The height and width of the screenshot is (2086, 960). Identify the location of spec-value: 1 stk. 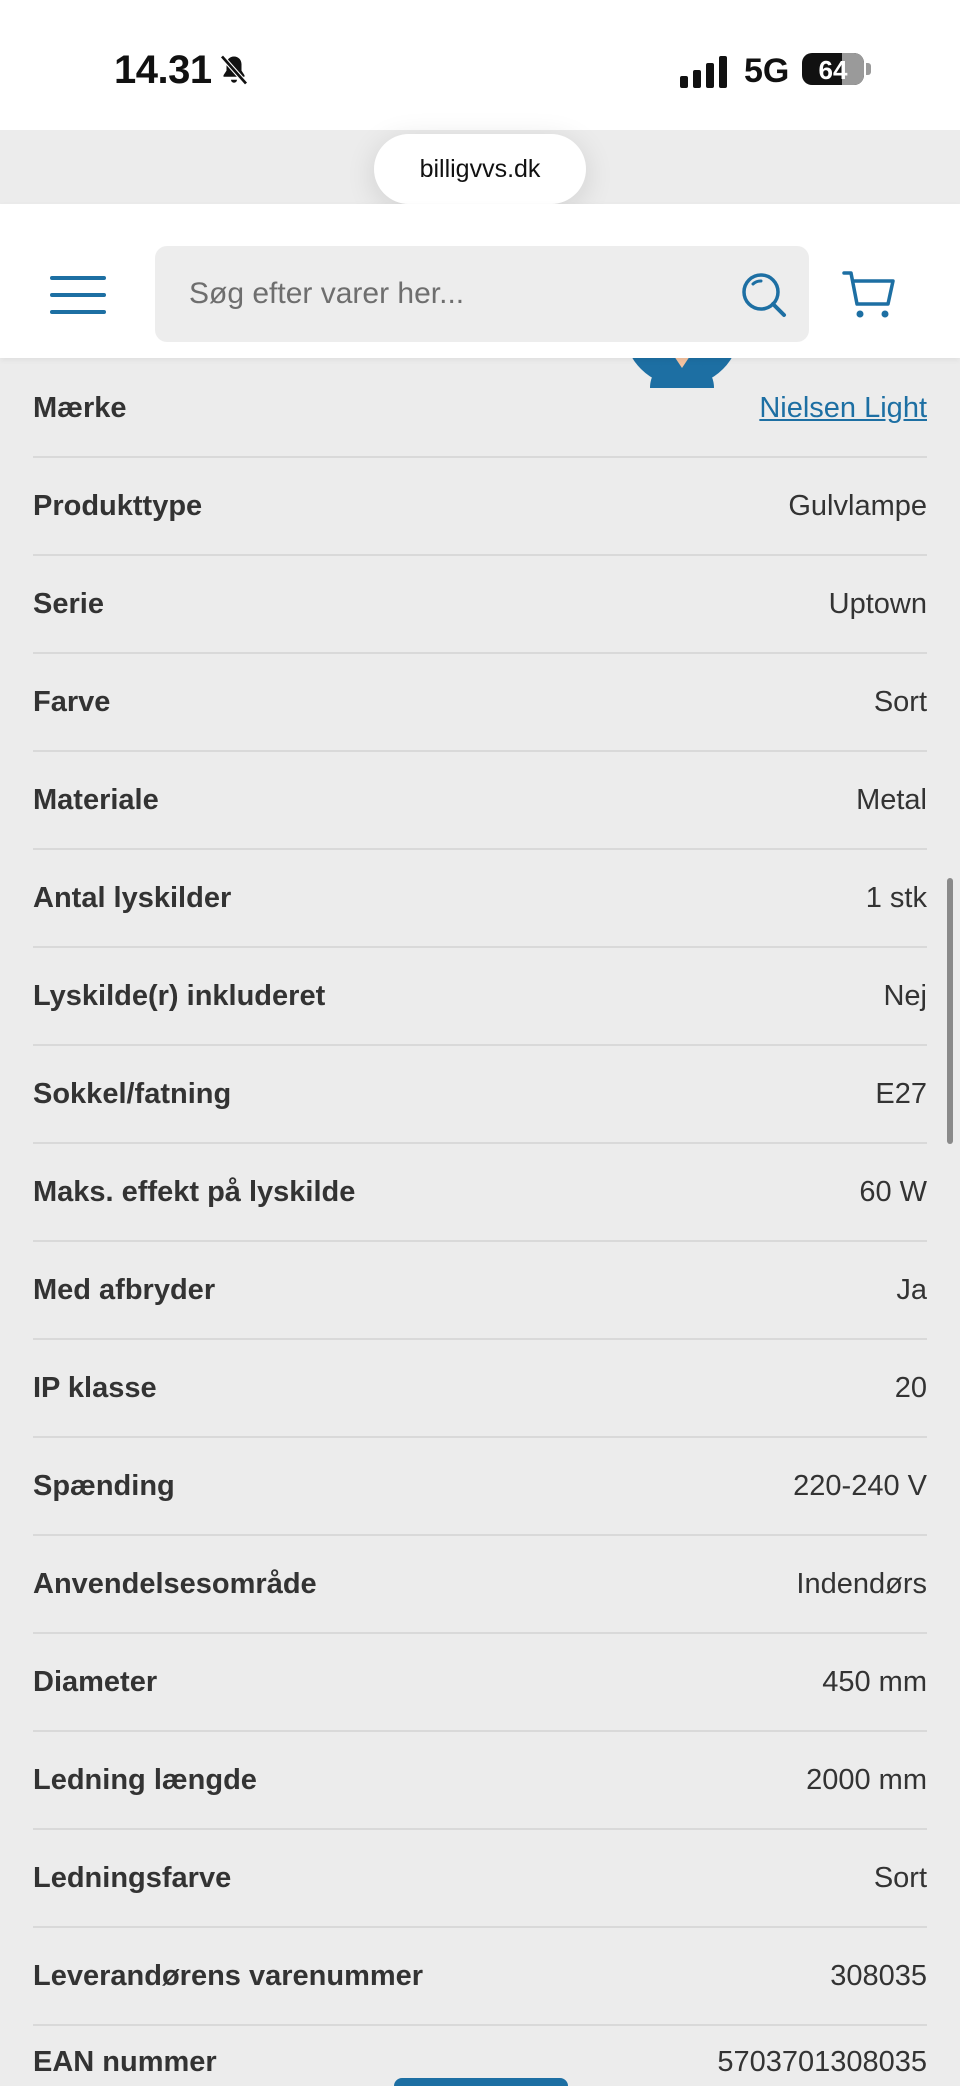
(896, 897).